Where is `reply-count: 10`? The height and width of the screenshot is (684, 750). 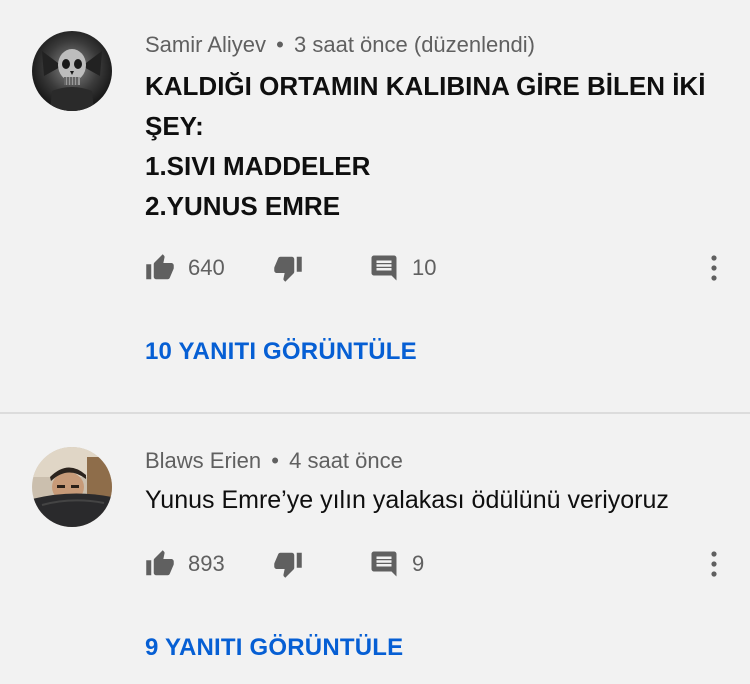 reply-count: 10 is located at coordinates (424, 267).